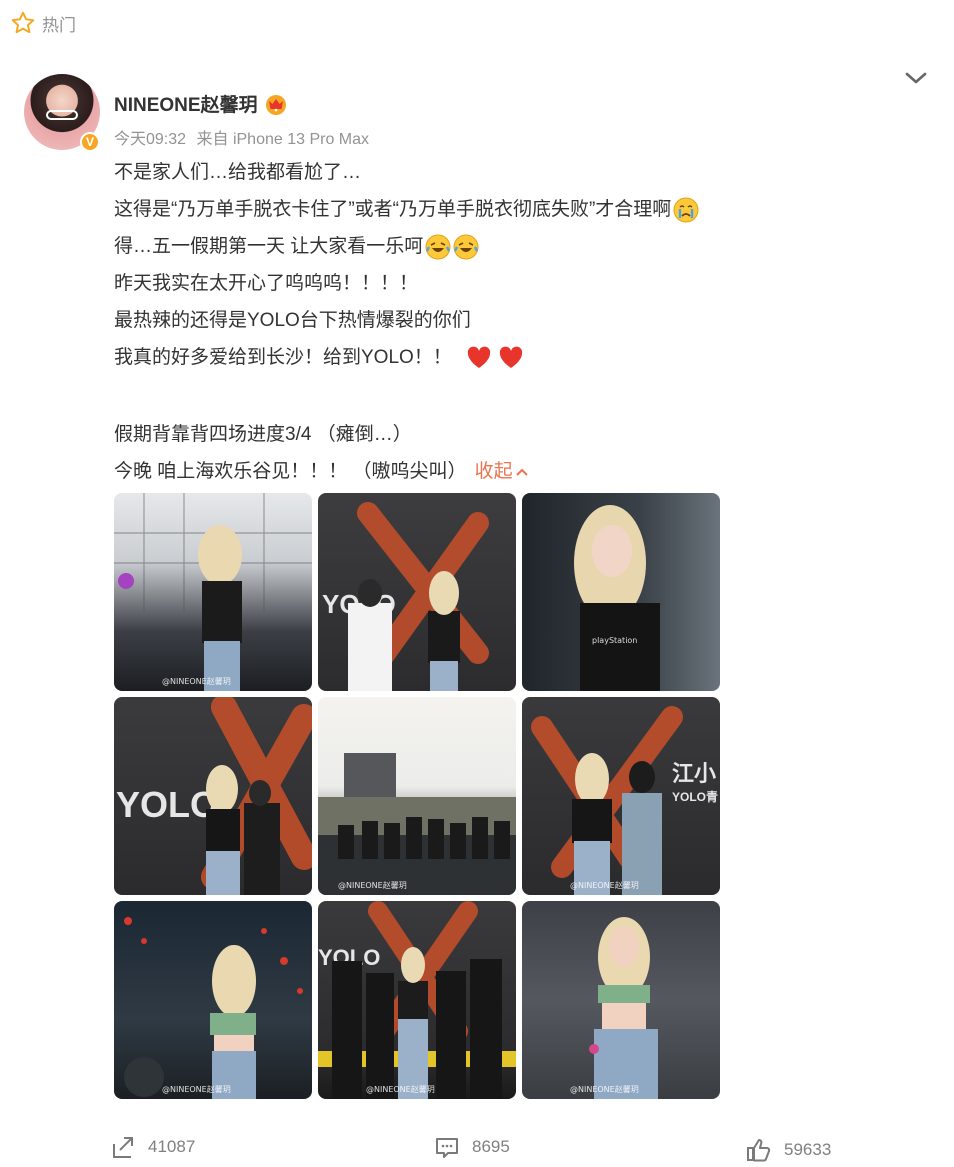 Image resolution: width=954 pixels, height=1167 pixels. I want to click on post-line: 我真的好多爱给到长沙！给到YOLO！！, so click(464, 357).